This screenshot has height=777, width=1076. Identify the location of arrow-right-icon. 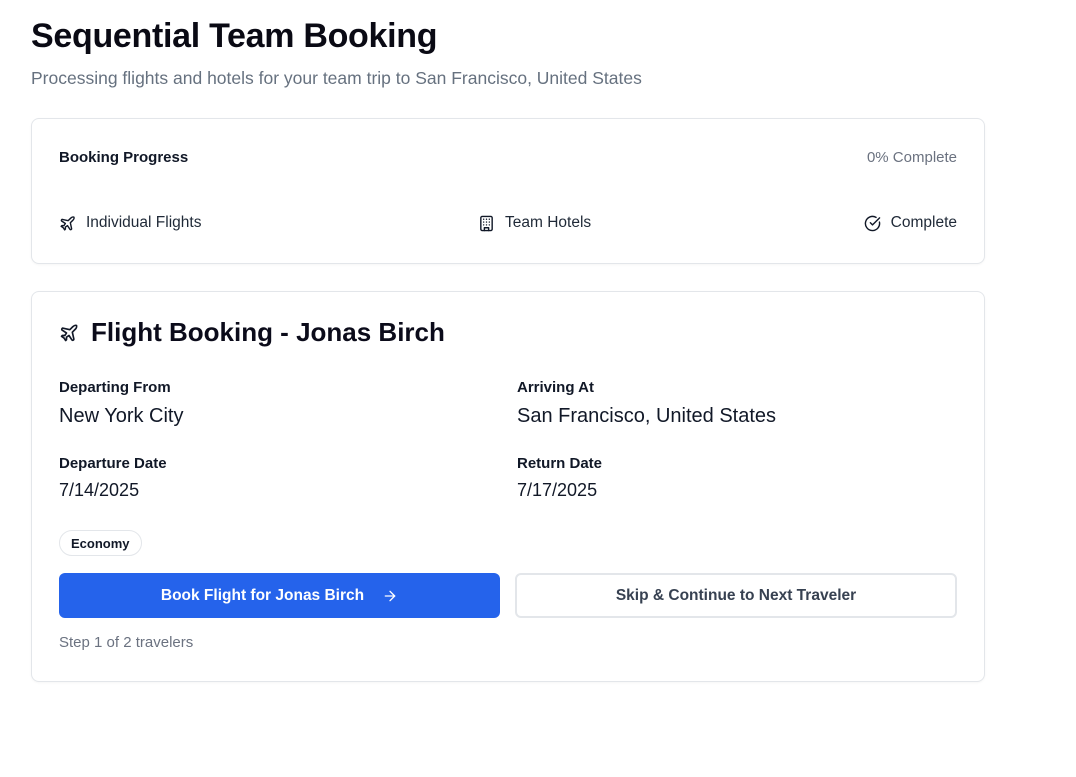
(390, 595).